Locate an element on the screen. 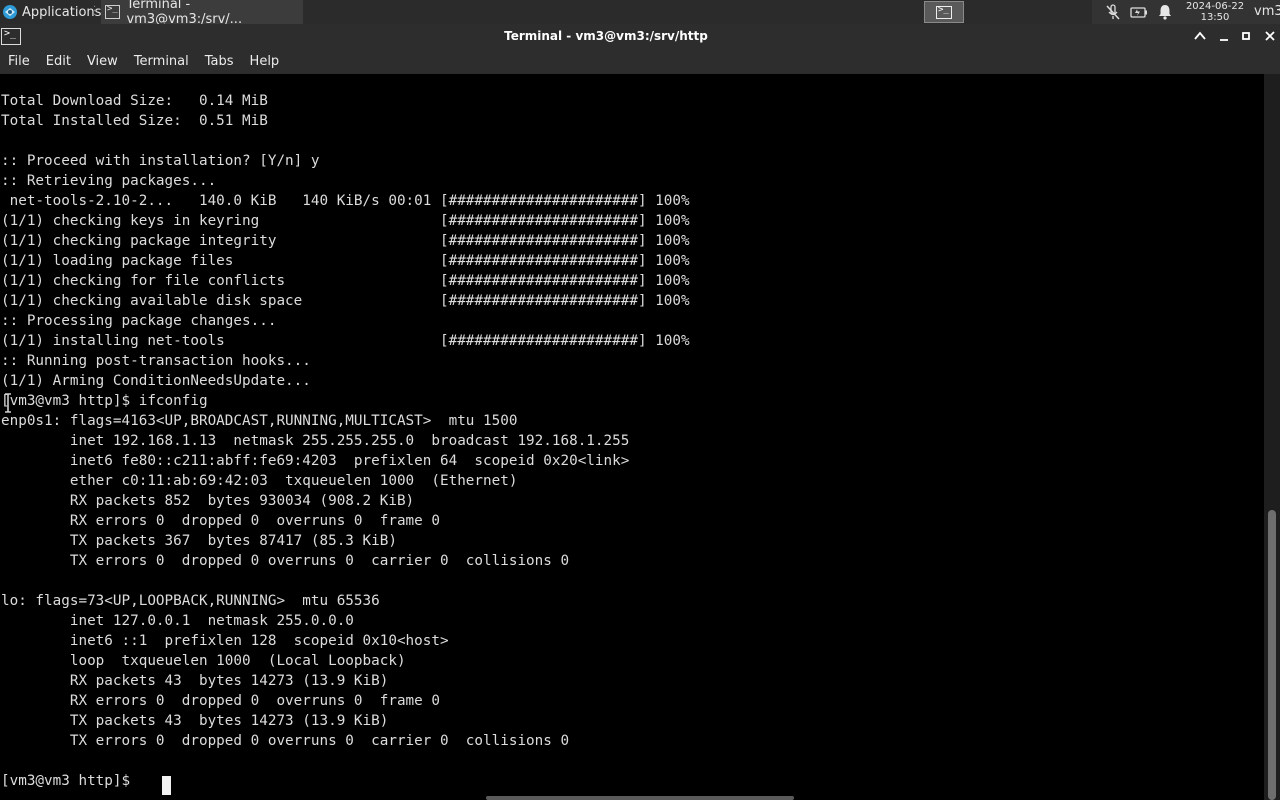 The width and height of the screenshot is (1280, 800). vertical-scrollbar-thumb is located at coordinates (1272, 655).